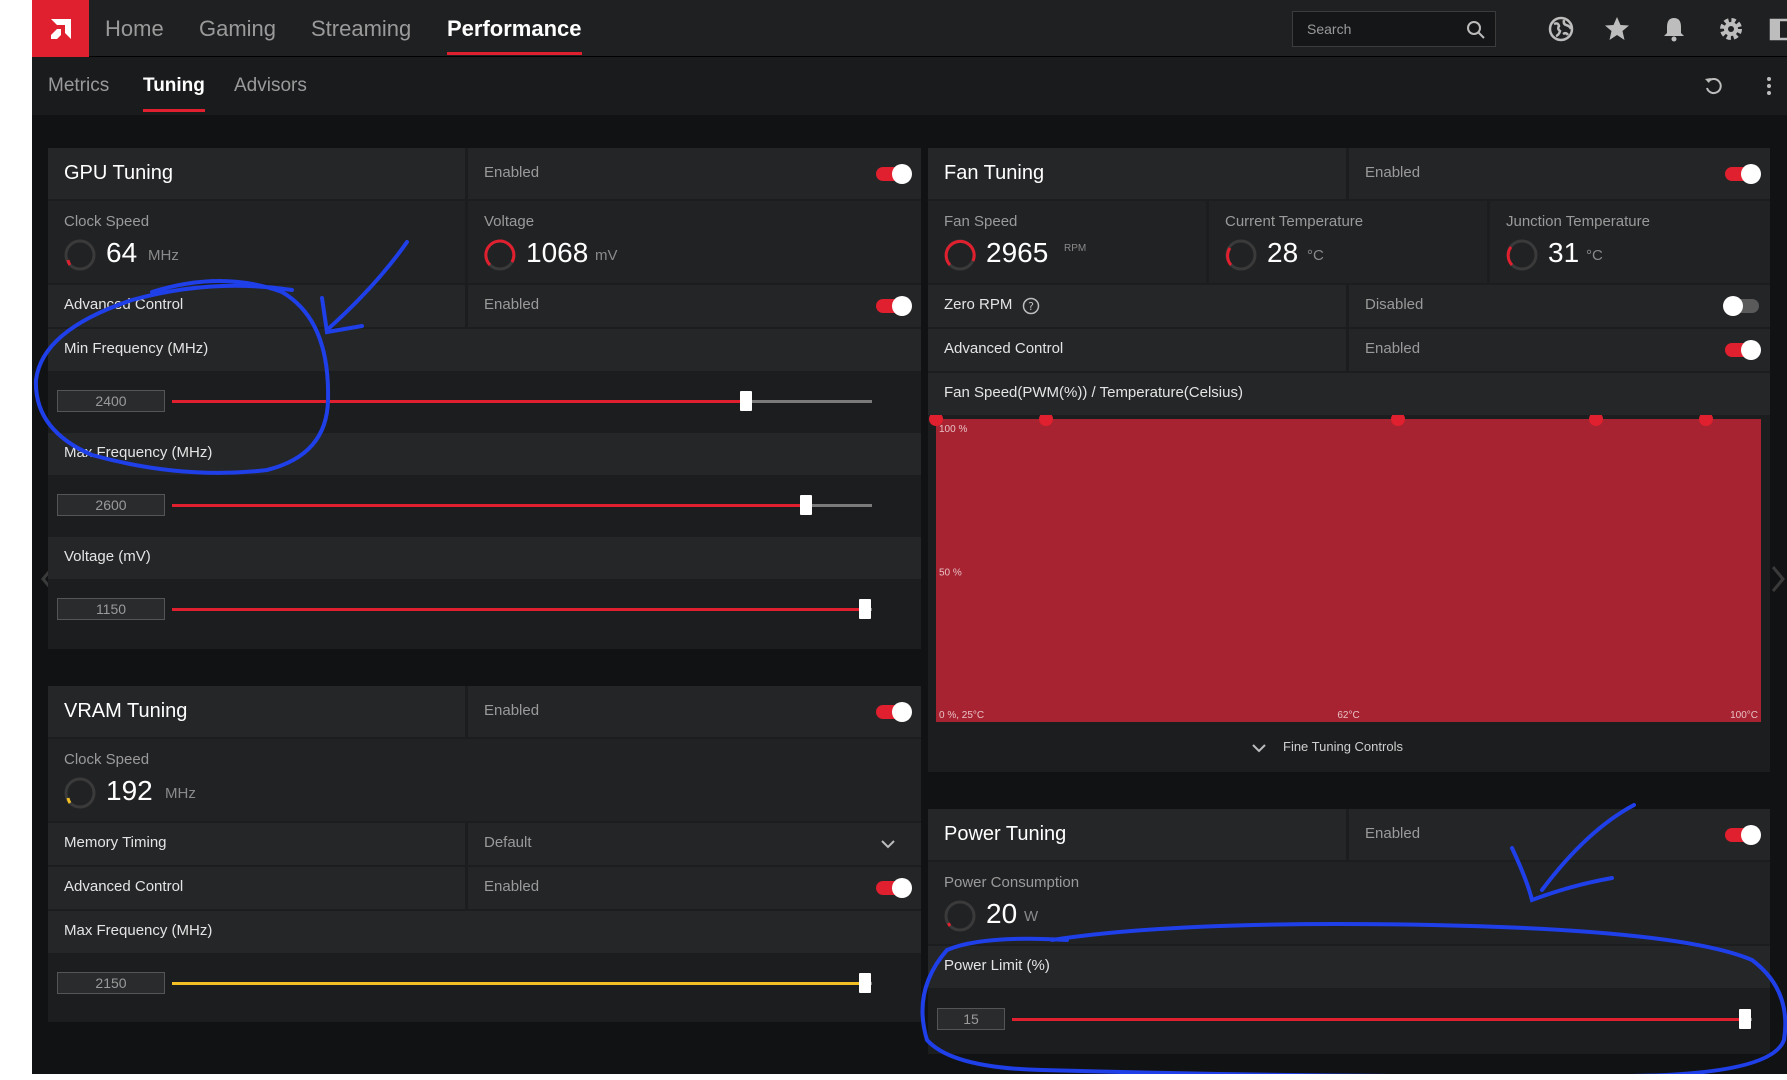 The width and height of the screenshot is (1787, 1080). Describe the element at coordinates (1343, 746) in the screenshot. I see `fine-tuning-label: Fine Tuning Controls` at that location.